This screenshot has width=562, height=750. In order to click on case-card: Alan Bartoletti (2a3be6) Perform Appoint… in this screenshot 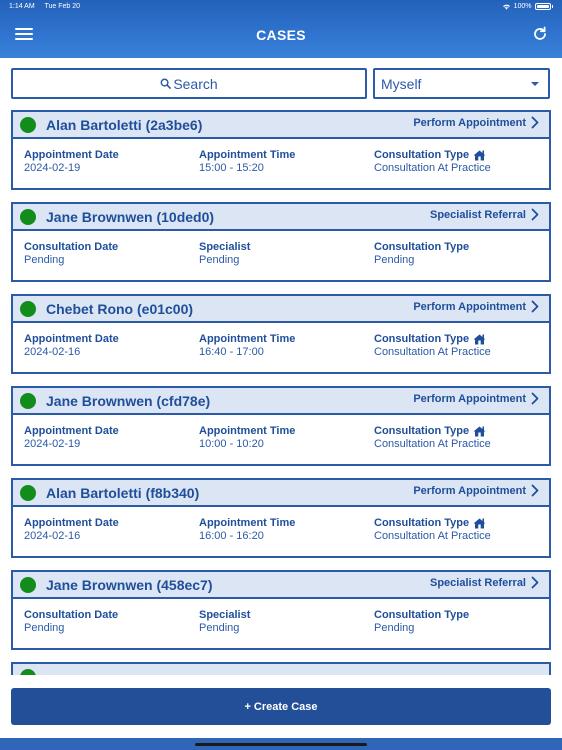, I will do `click(281, 150)`.